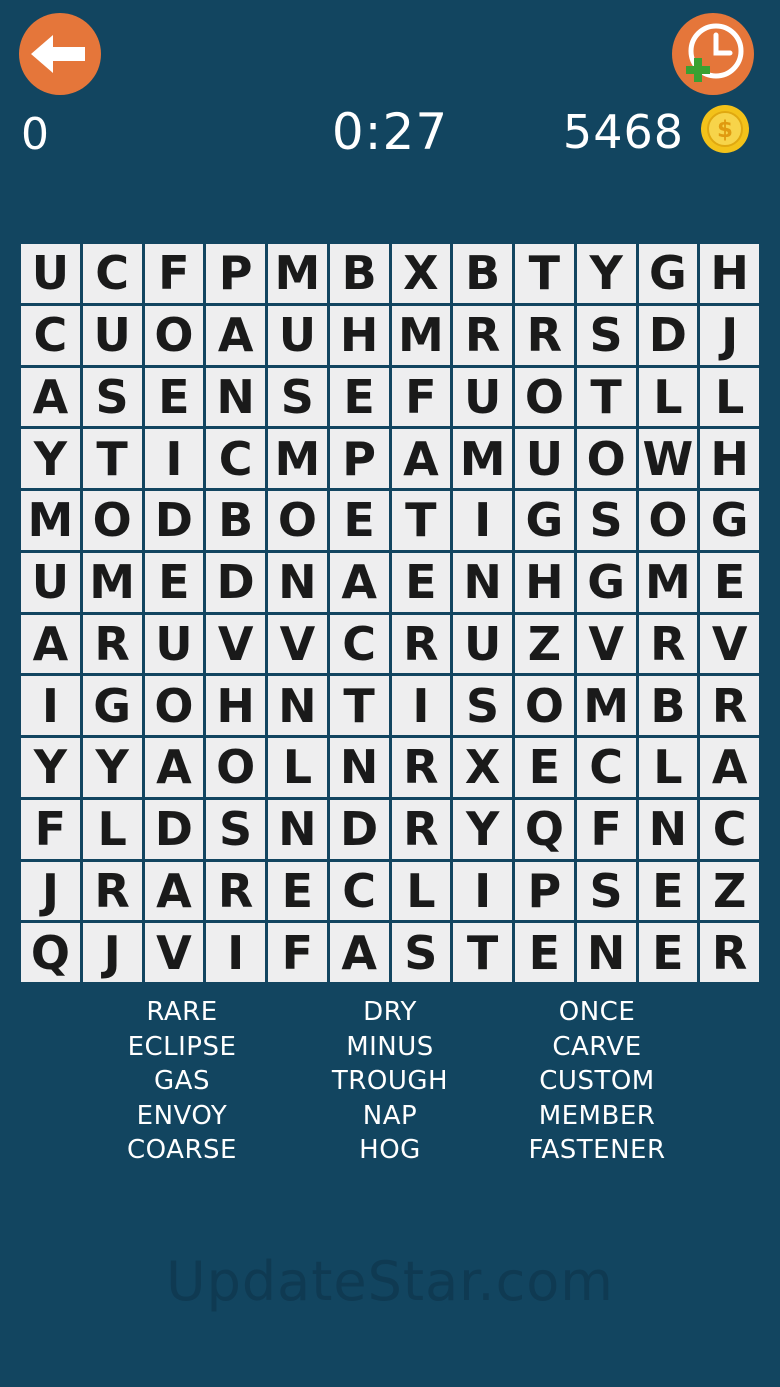 The height and width of the screenshot is (1387, 780). I want to click on grid-cell: J, so click(729, 335).